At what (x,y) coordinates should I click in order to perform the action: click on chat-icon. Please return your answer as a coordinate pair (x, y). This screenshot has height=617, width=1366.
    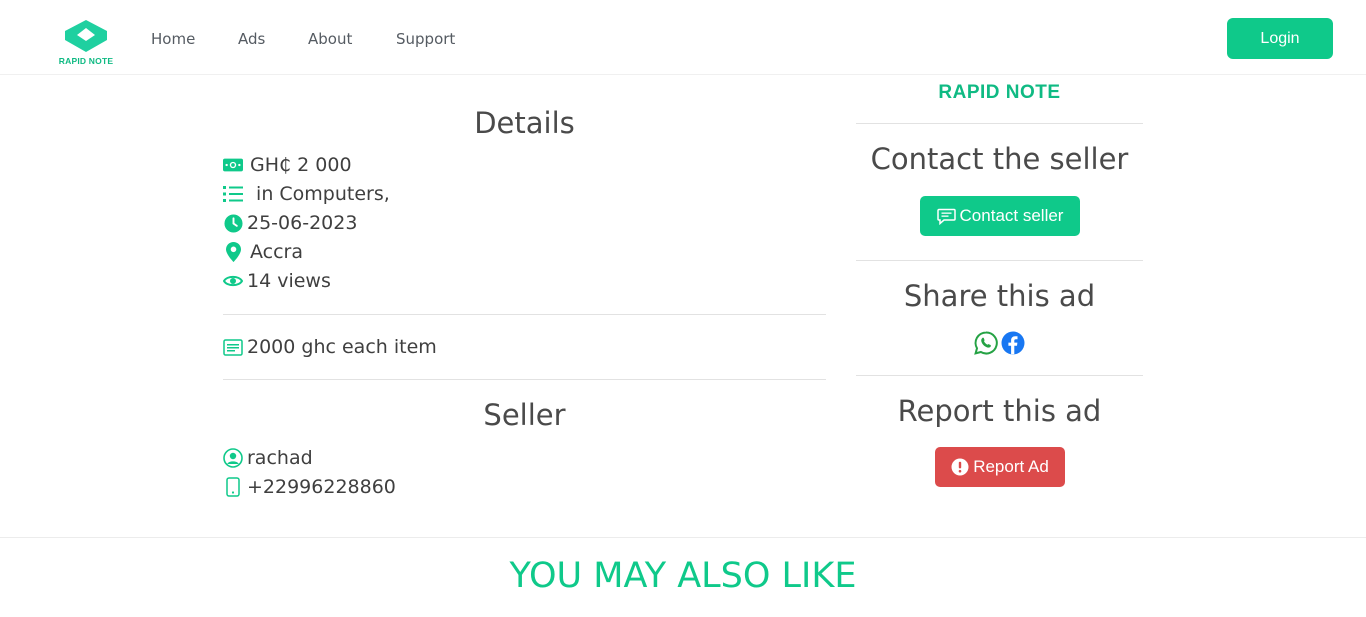
    Looking at the image, I should click on (946, 216).